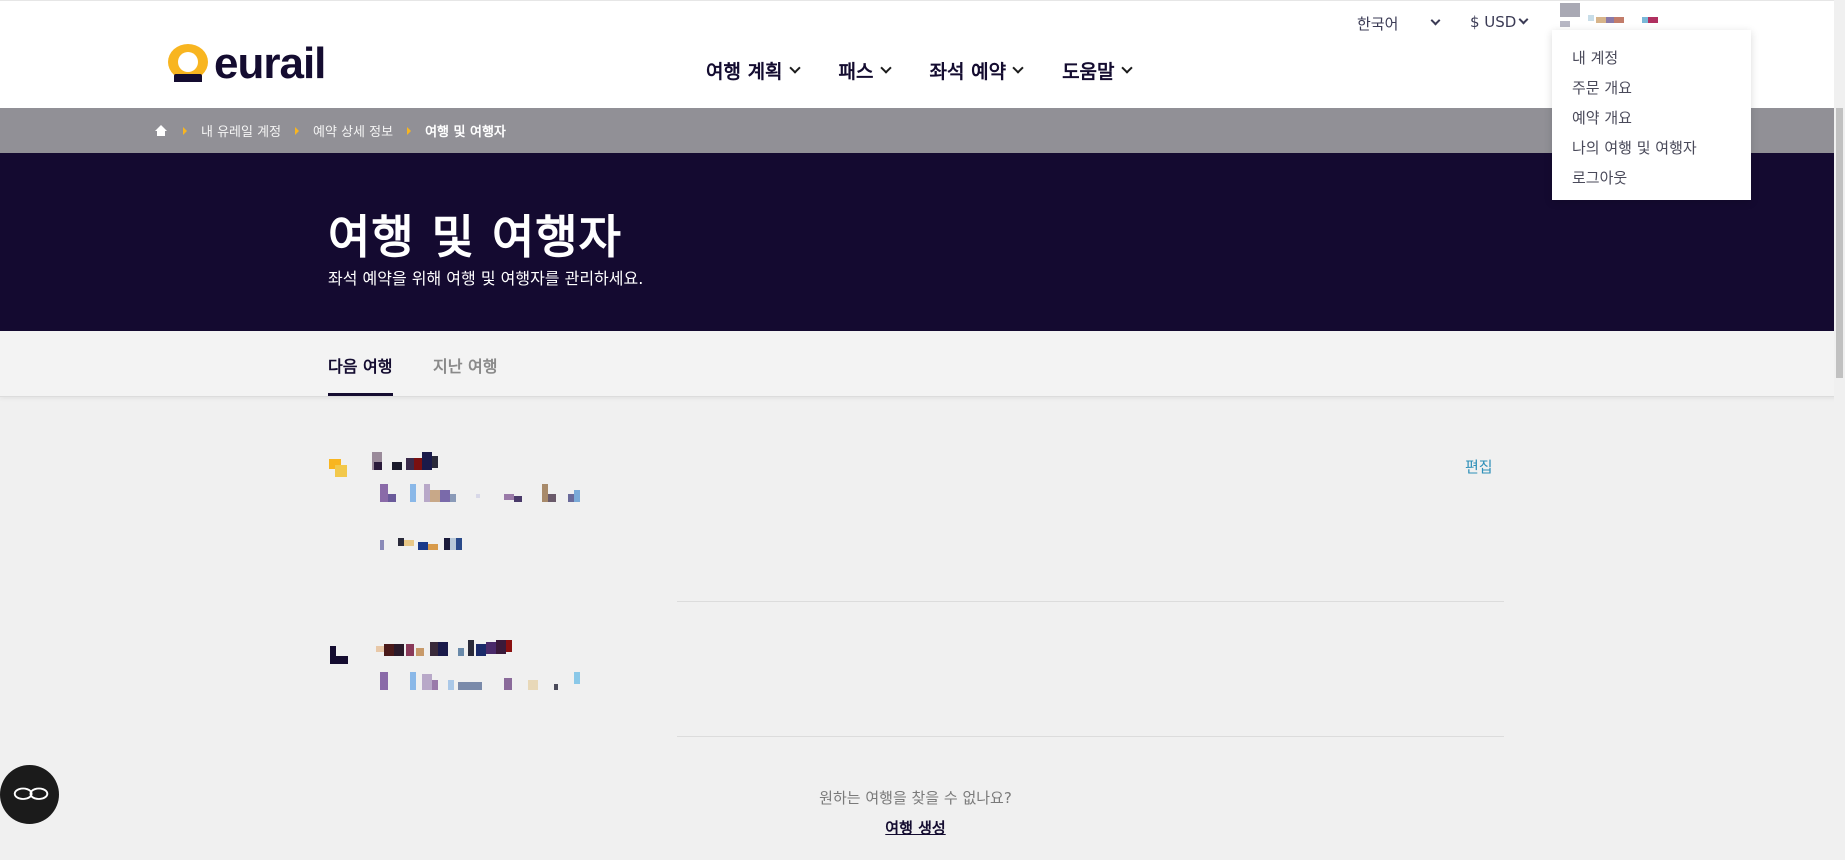 This screenshot has height=860, width=1845. I want to click on chat-button: ⬭⬭, so click(29, 794).